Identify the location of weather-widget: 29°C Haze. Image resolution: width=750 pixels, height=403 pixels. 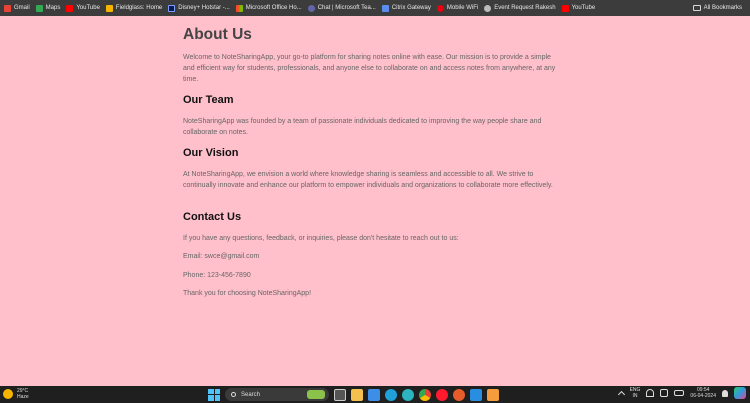
(16, 394).